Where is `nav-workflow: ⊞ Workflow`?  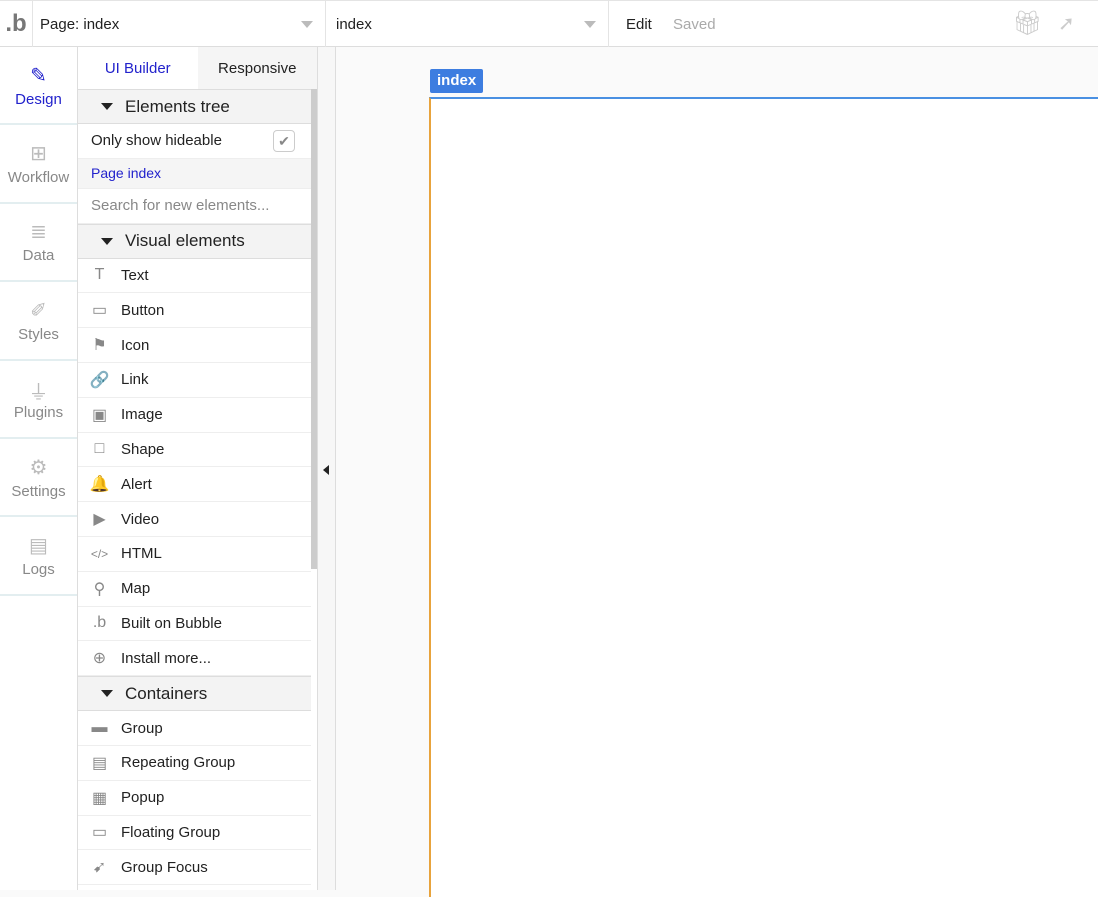 nav-workflow: ⊞ Workflow is located at coordinates (38, 164).